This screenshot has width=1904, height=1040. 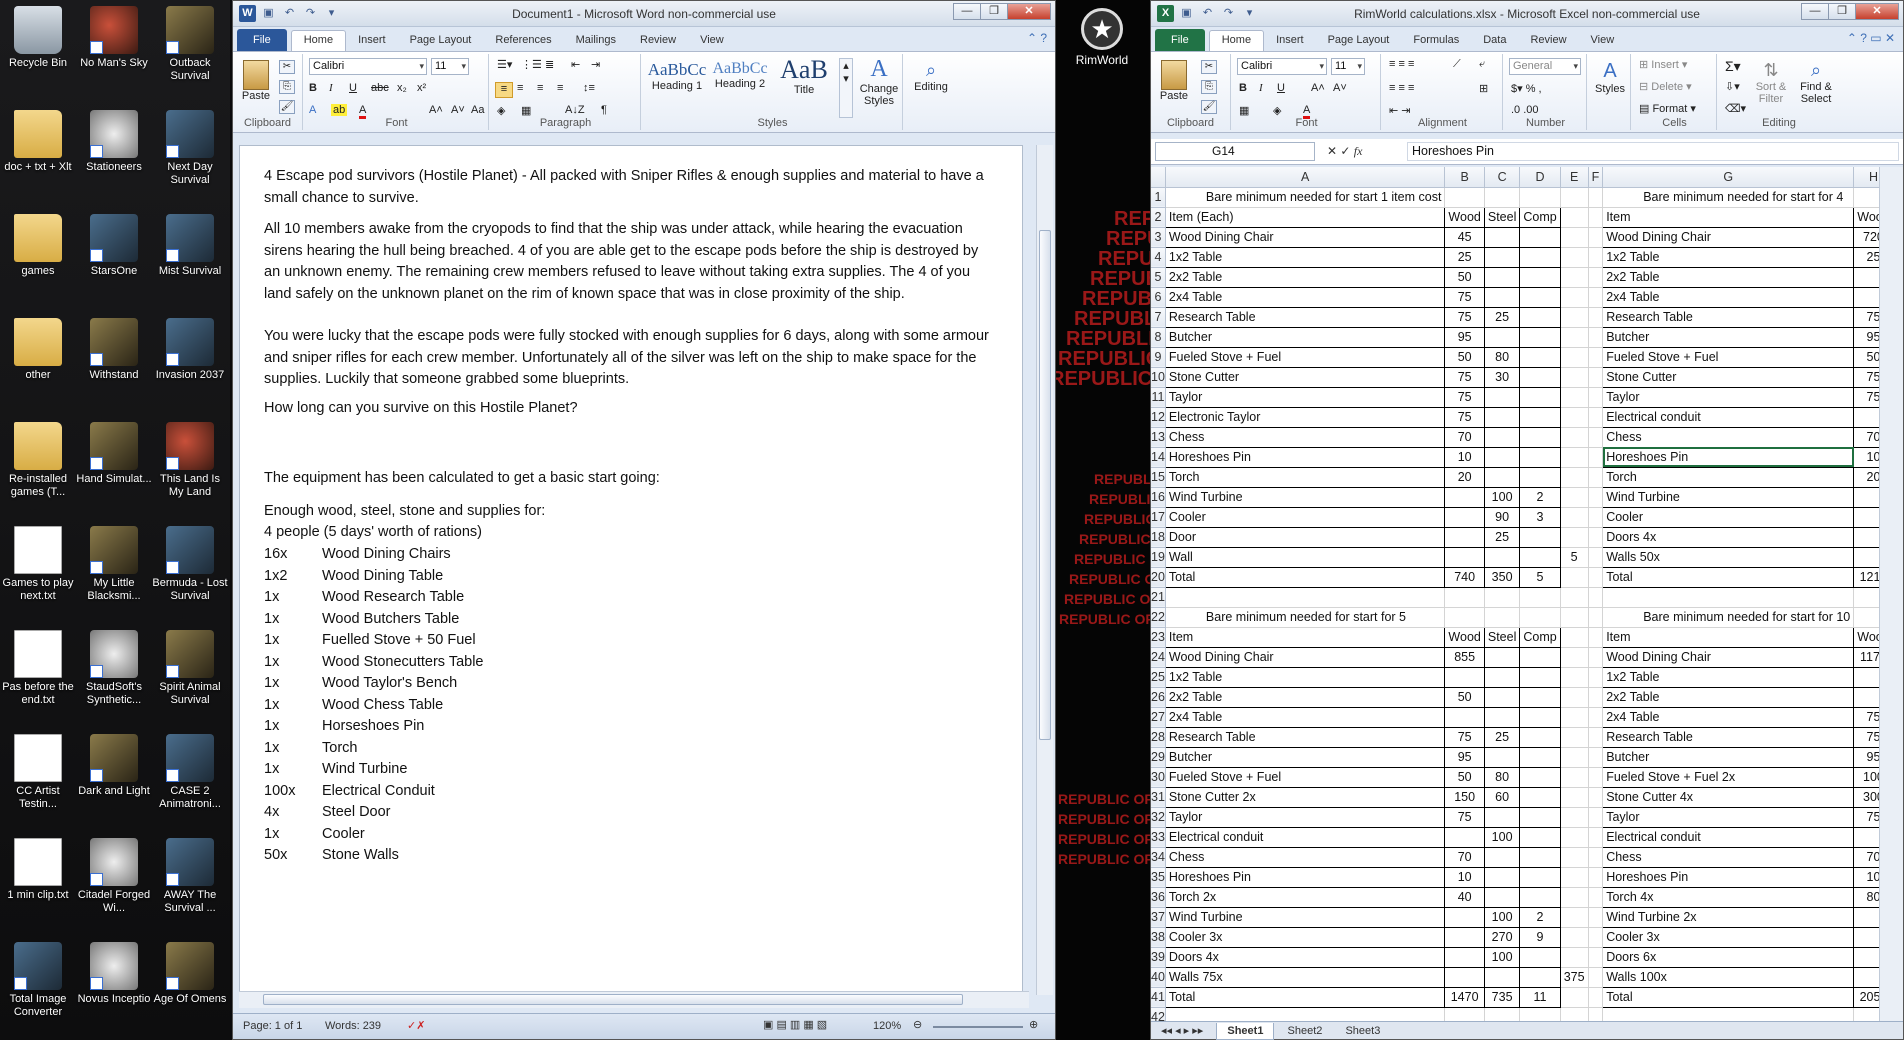 What do you see at coordinates (1158, 497) in the screenshot?
I see `row-header: 16` at bounding box center [1158, 497].